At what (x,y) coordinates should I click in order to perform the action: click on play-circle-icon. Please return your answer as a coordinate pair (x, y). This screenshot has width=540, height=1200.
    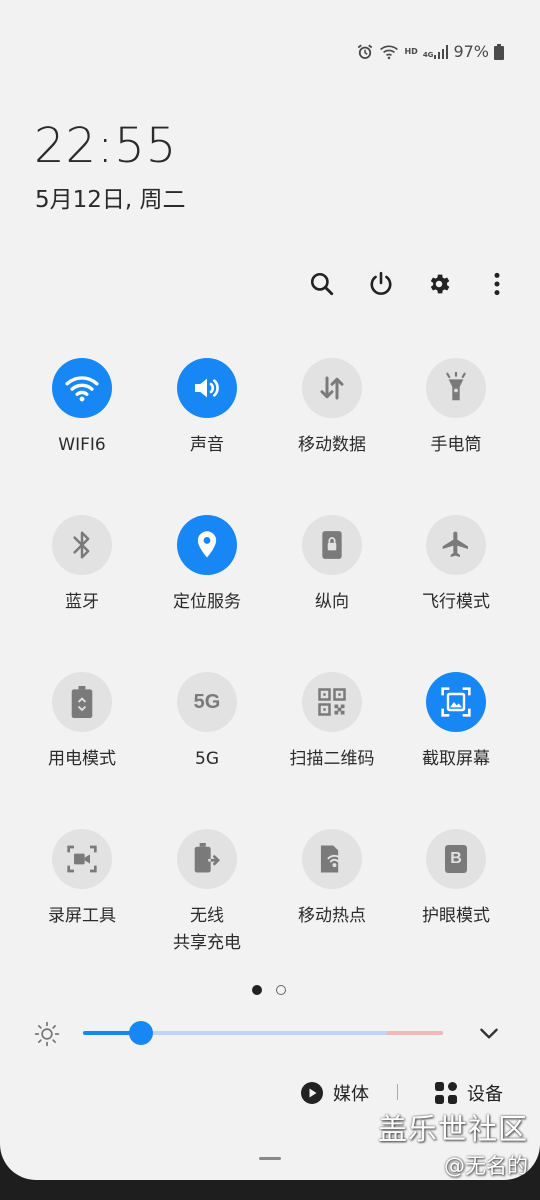
    Looking at the image, I should click on (312, 1093).